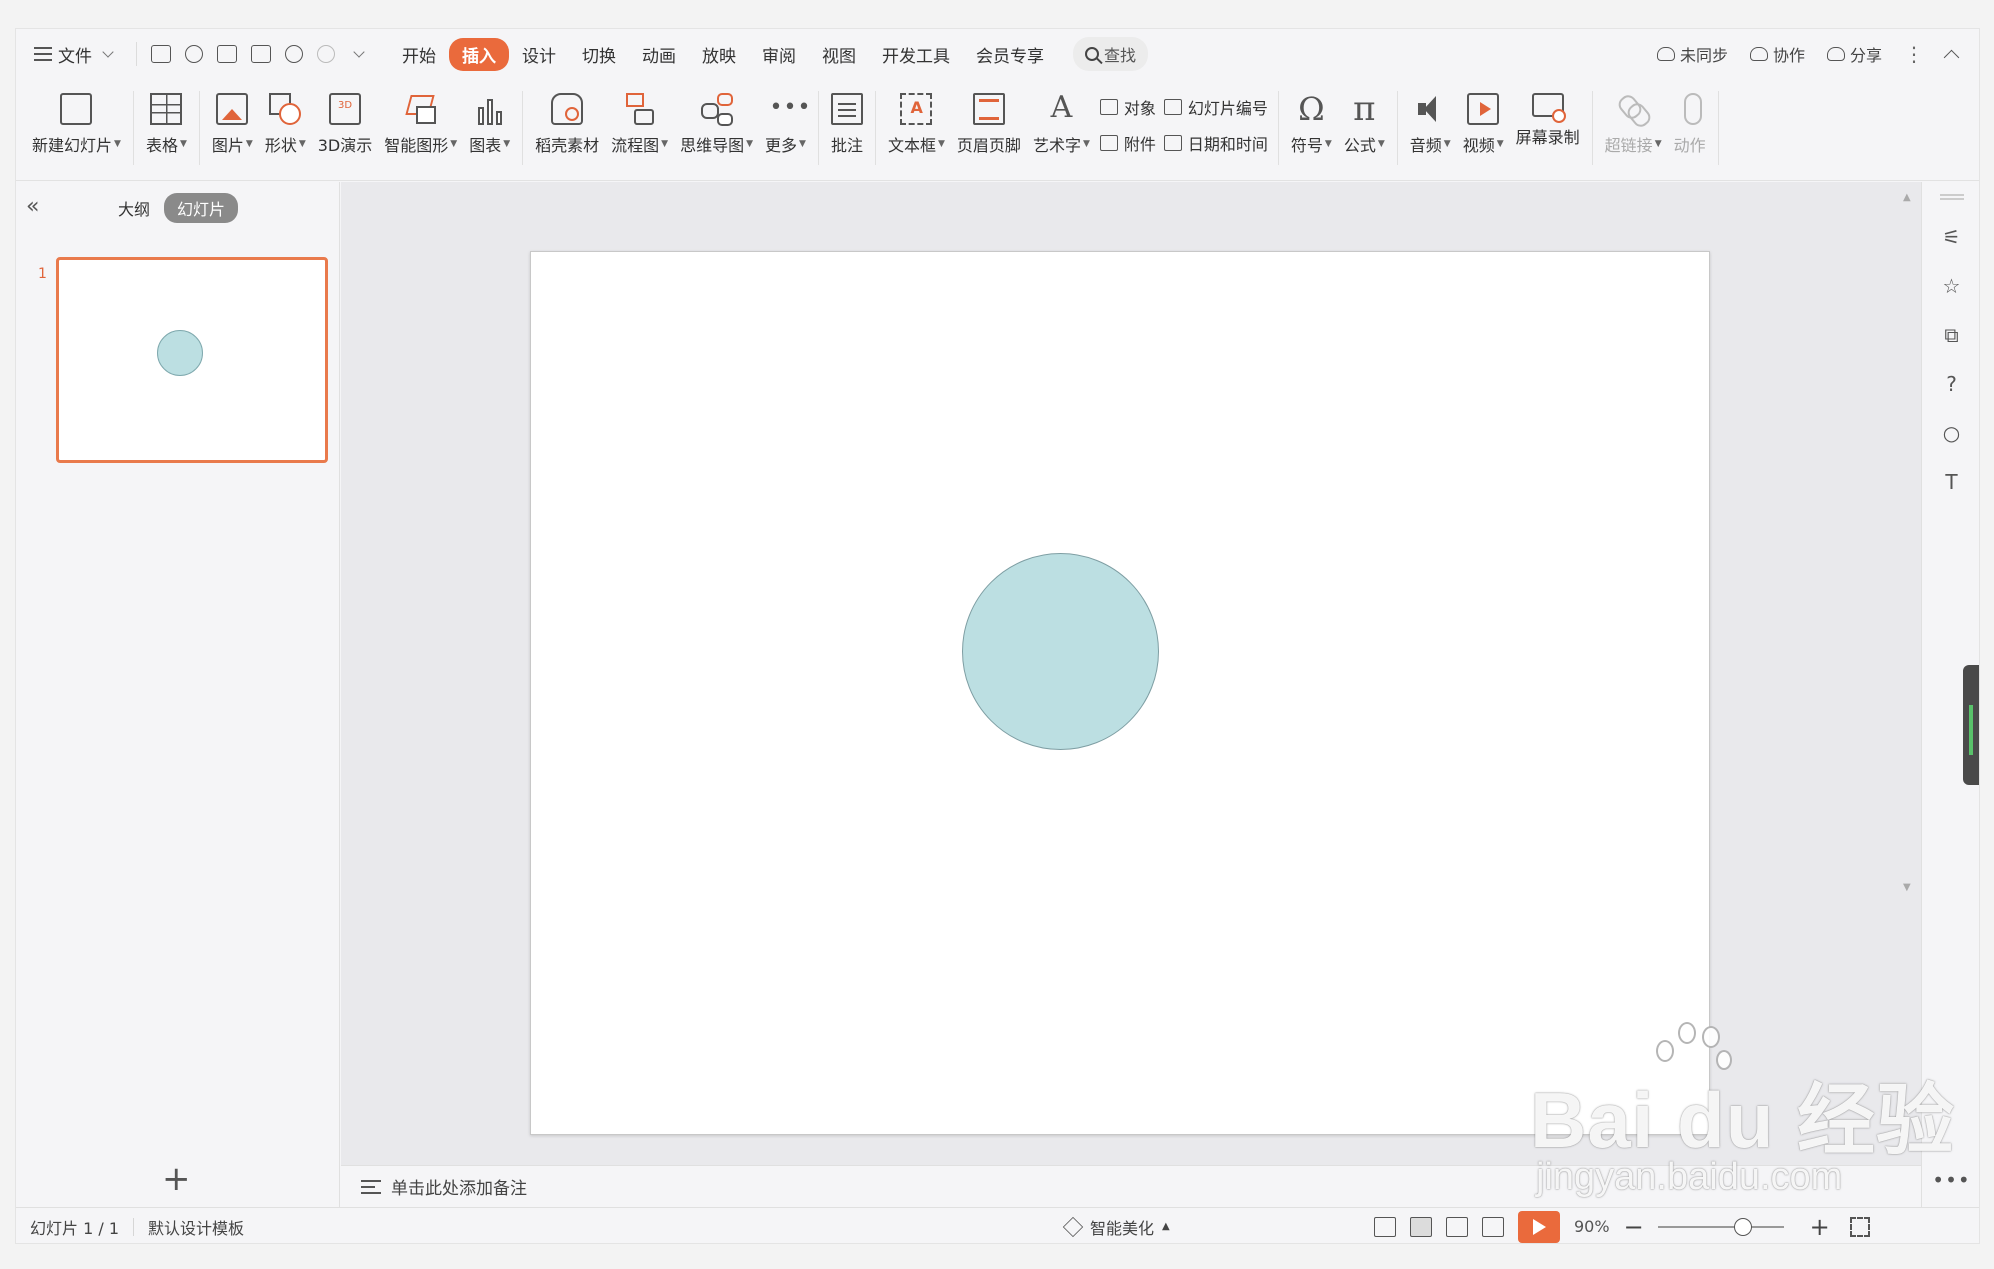 This screenshot has width=1994, height=1269. What do you see at coordinates (1364, 109) in the screenshot?
I see `pi-icon: π` at bounding box center [1364, 109].